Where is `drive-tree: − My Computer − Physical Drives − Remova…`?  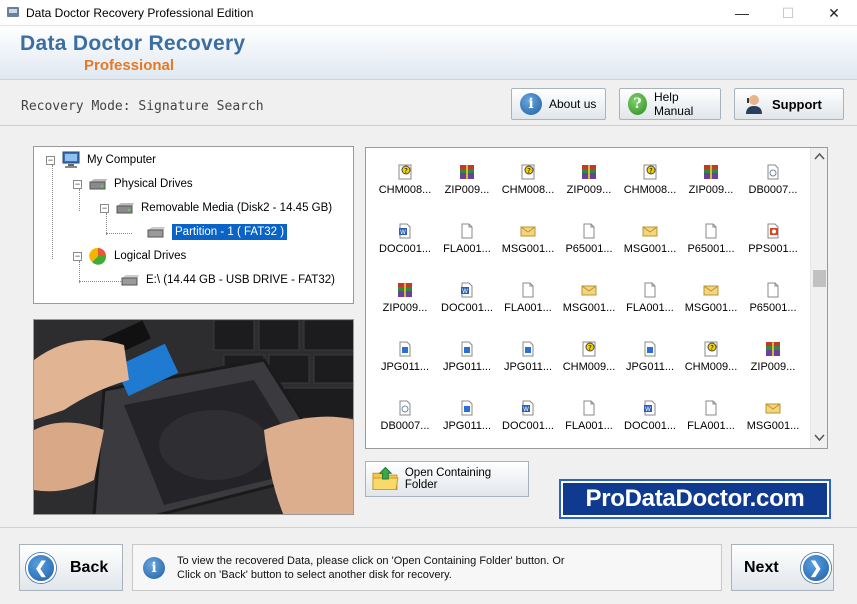
drive-tree: − My Computer − Physical Drives − Remova… is located at coordinates (193, 225).